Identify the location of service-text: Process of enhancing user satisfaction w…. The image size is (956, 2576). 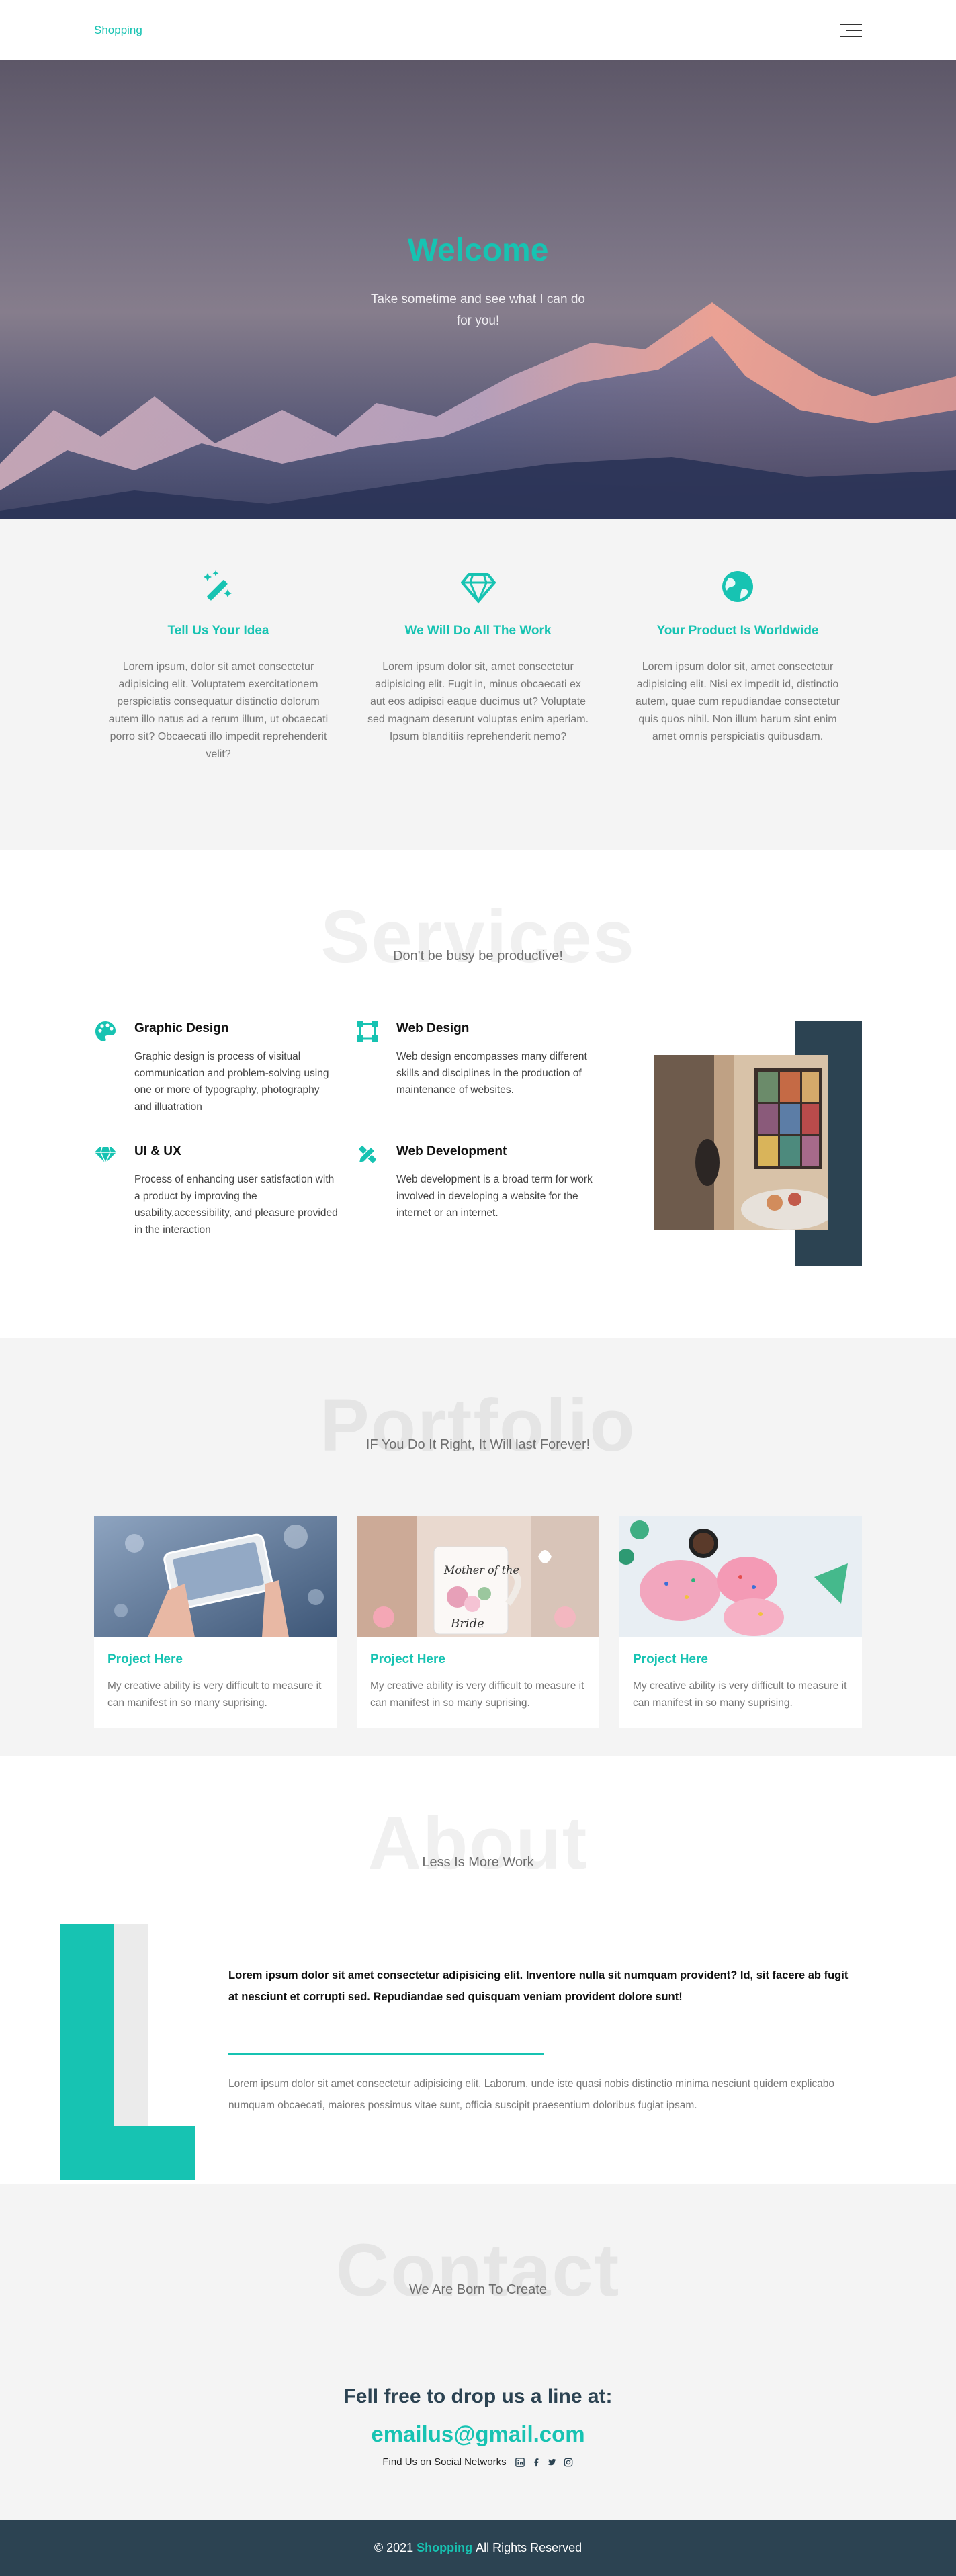
(236, 1204).